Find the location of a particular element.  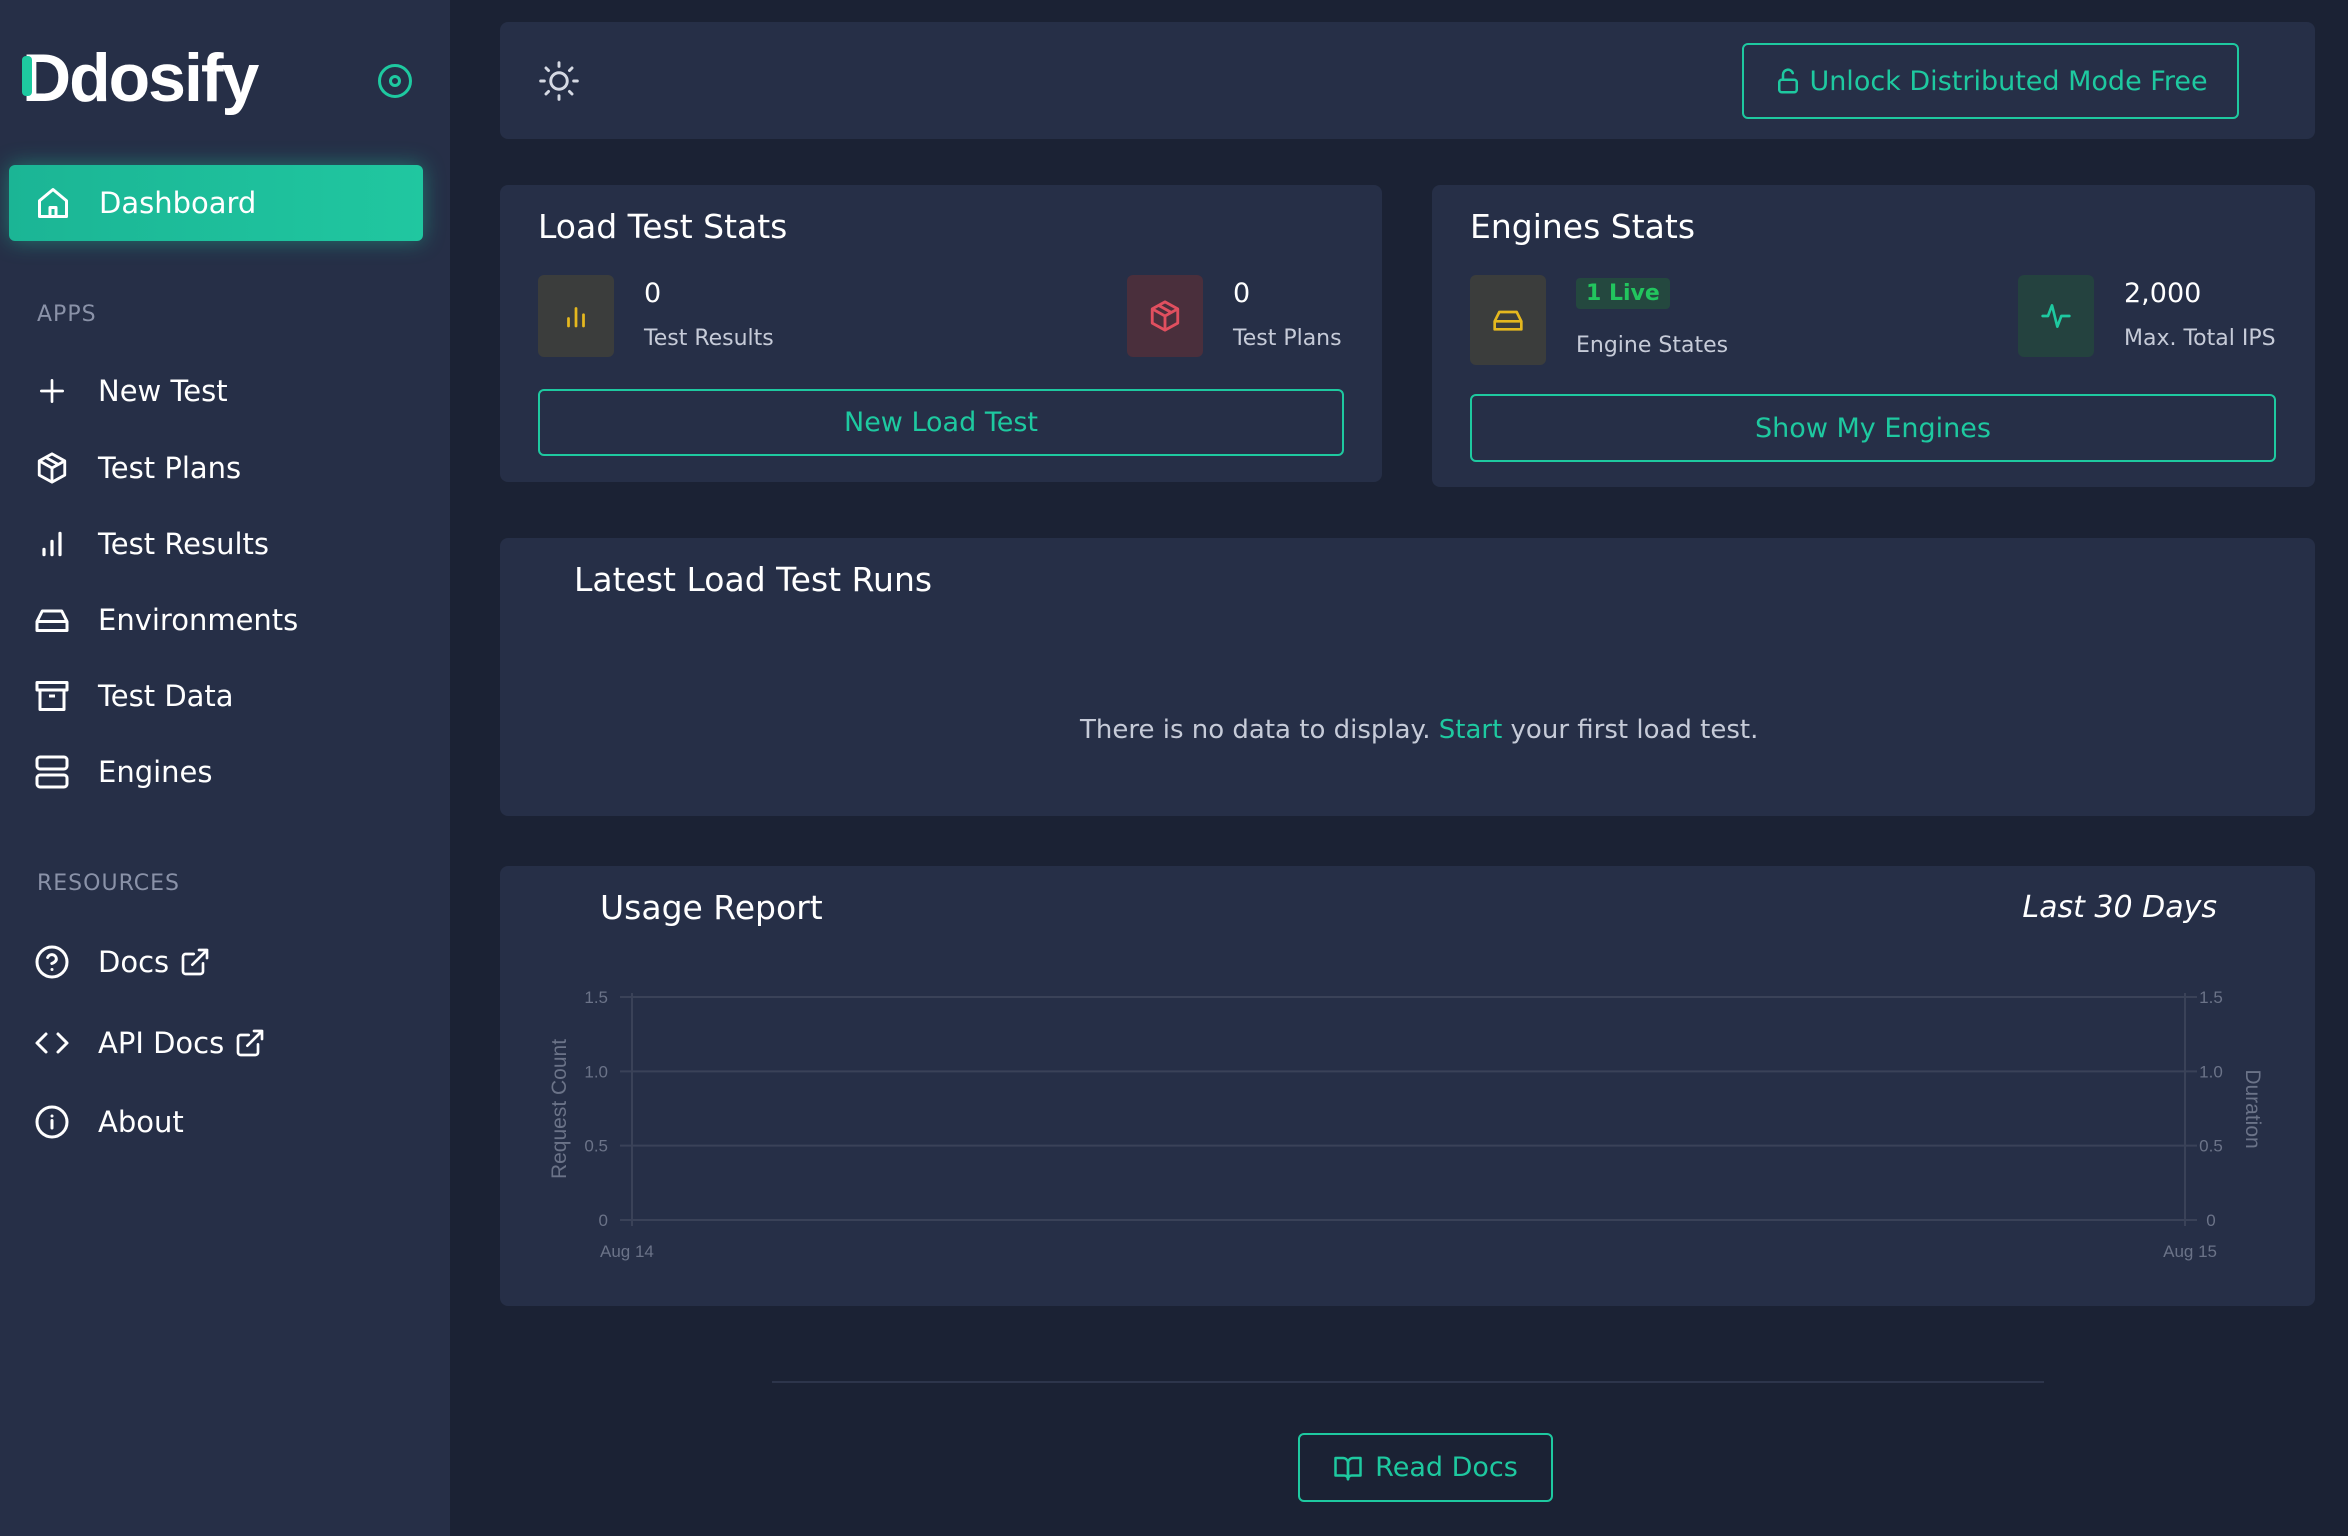

book-open-icon is located at coordinates (1348, 1468).